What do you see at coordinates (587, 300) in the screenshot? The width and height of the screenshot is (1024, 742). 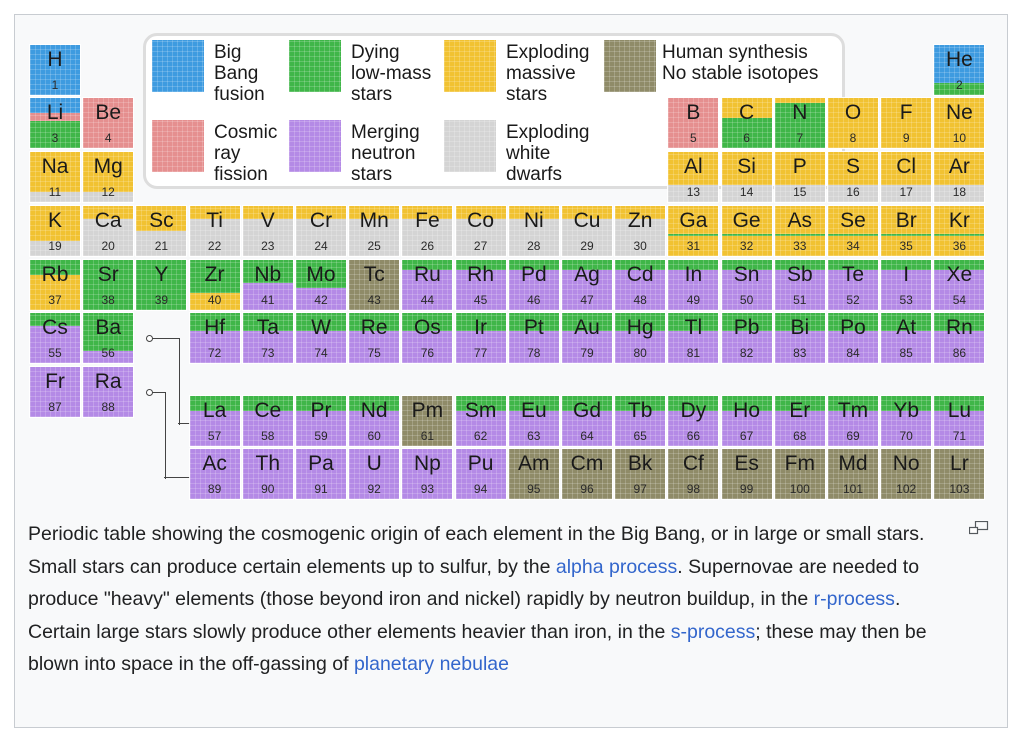 I see `element-number: 47` at bounding box center [587, 300].